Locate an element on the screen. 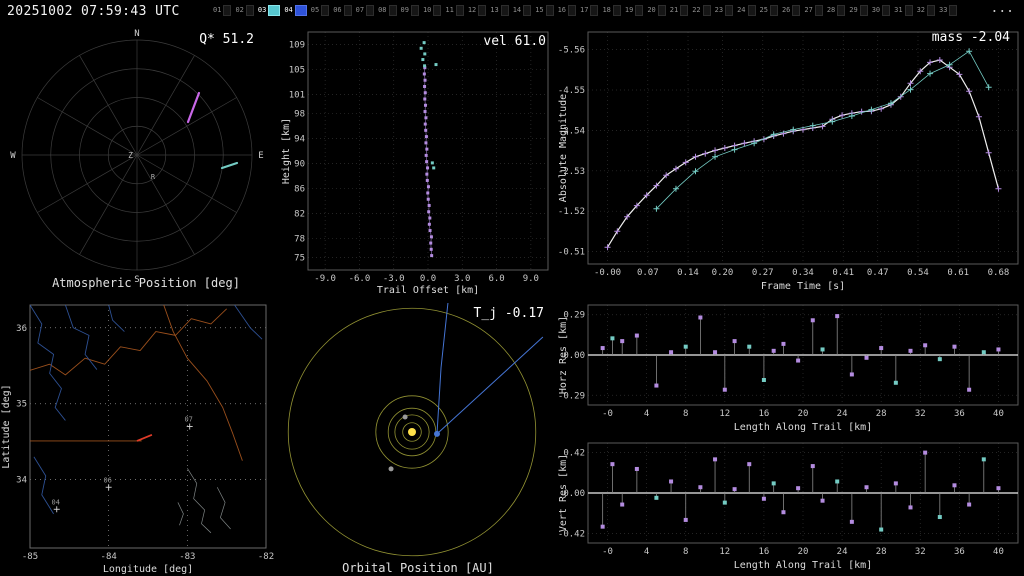 This screenshot has width=1024, height=576. svg-text: 3.0 is located at coordinates (462, 279).